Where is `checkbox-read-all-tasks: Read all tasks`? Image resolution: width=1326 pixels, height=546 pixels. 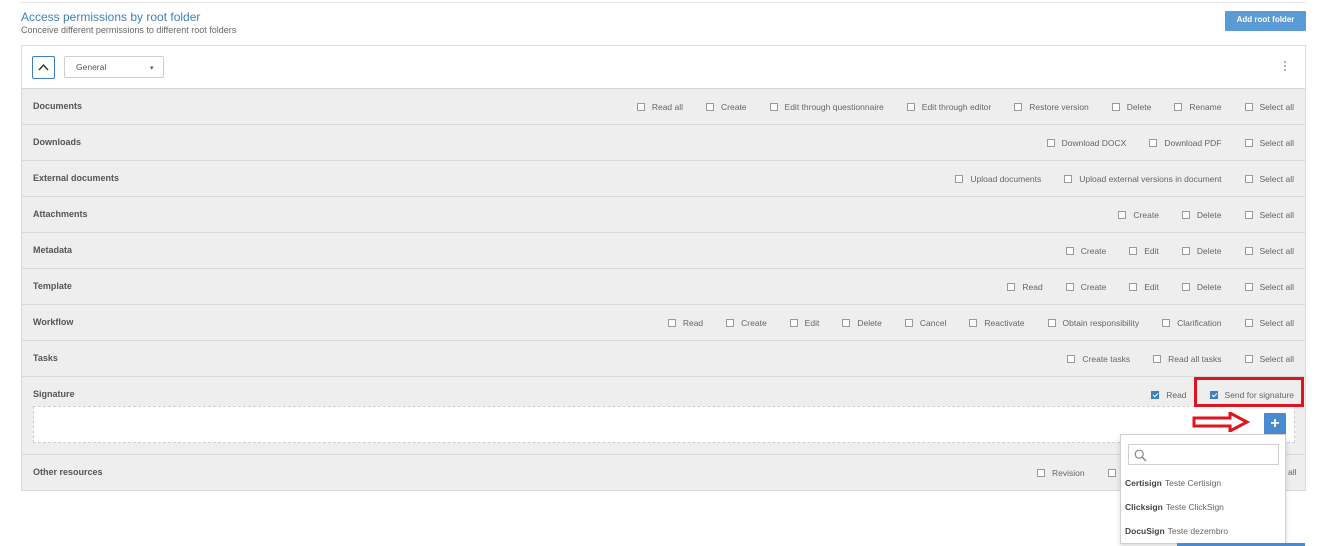 checkbox-read-all-tasks: Read all tasks is located at coordinates (1187, 359).